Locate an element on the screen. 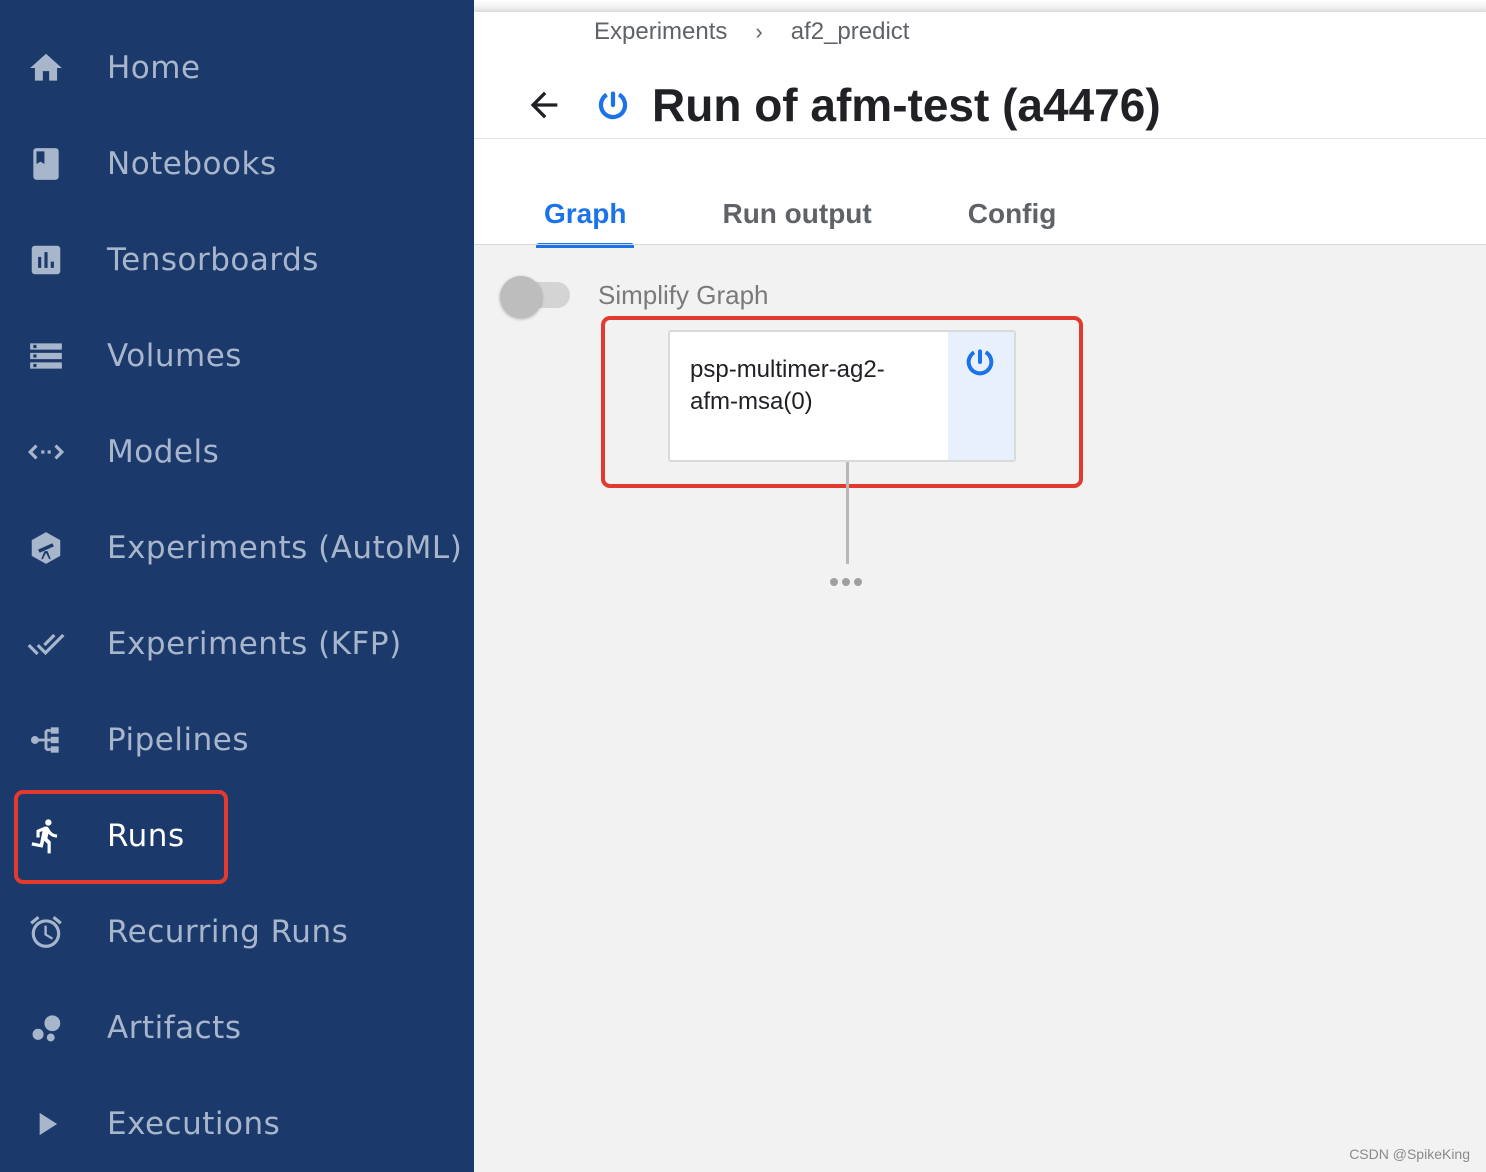  watermark: CSDN @SpikeKing is located at coordinates (1409, 1154).